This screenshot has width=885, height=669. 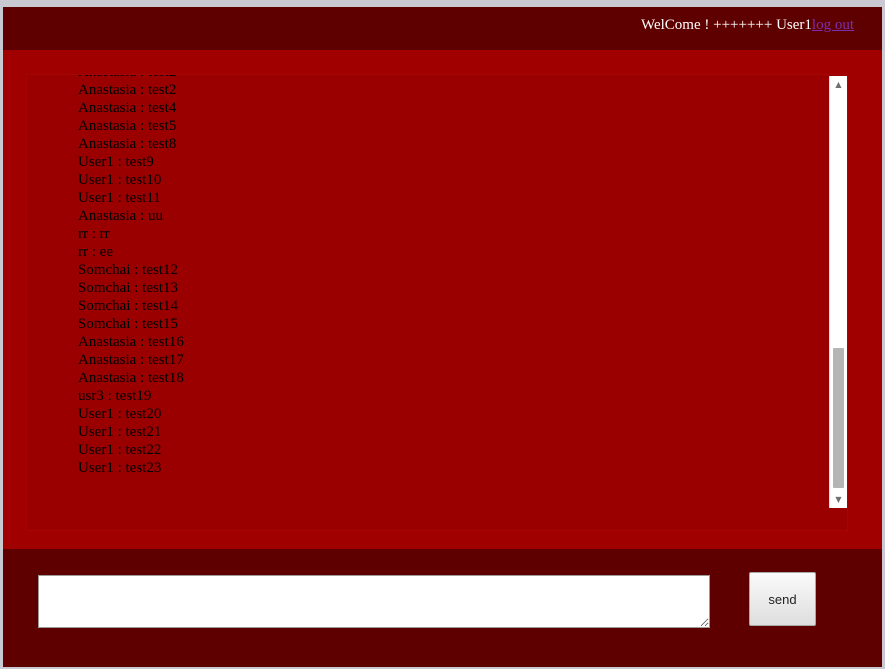 What do you see at coordinates (120, 468) in the screenshot?
I see `message-item: User1 : test23` at bounding box center [120, 468].